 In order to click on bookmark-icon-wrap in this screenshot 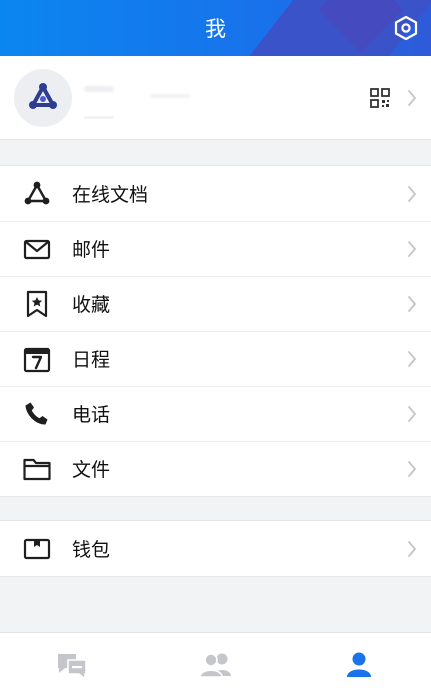, I will do `click(36, 303)`.